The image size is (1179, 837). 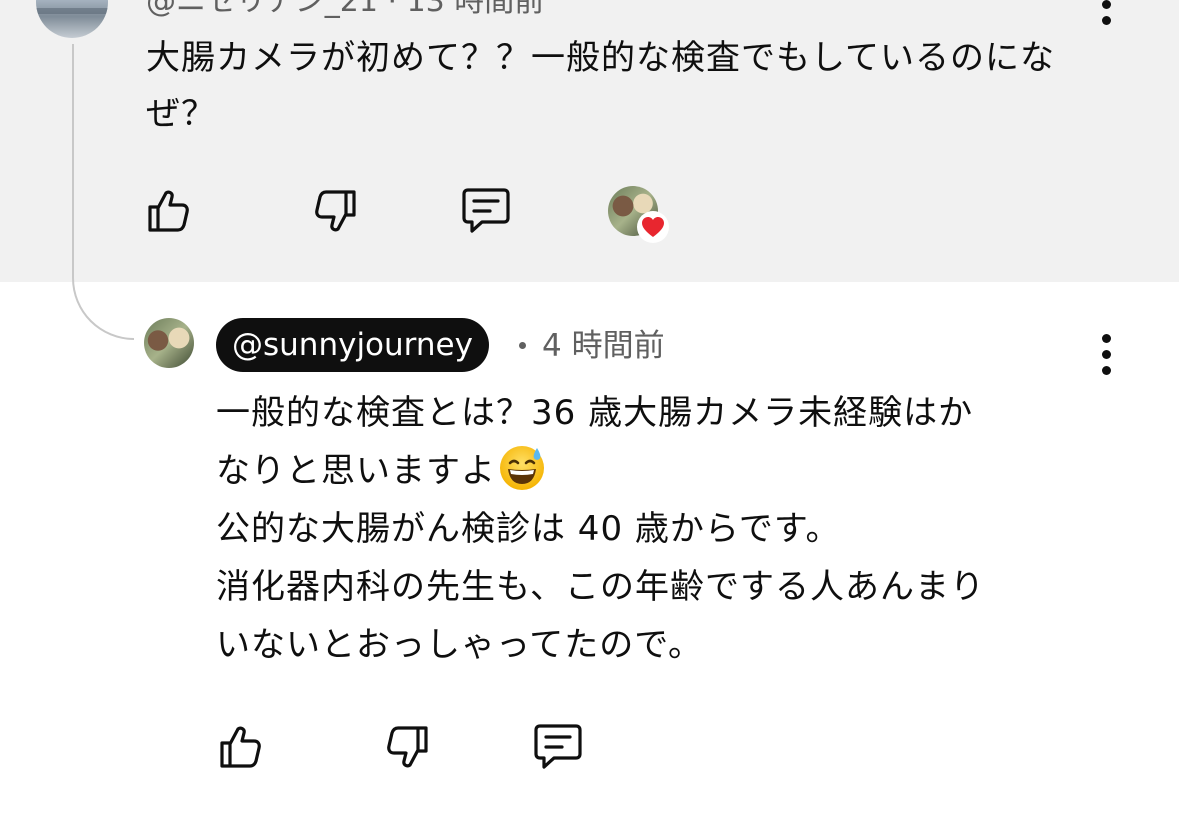 I want to click on reply-author-avatar, so click(x=169, y=343).